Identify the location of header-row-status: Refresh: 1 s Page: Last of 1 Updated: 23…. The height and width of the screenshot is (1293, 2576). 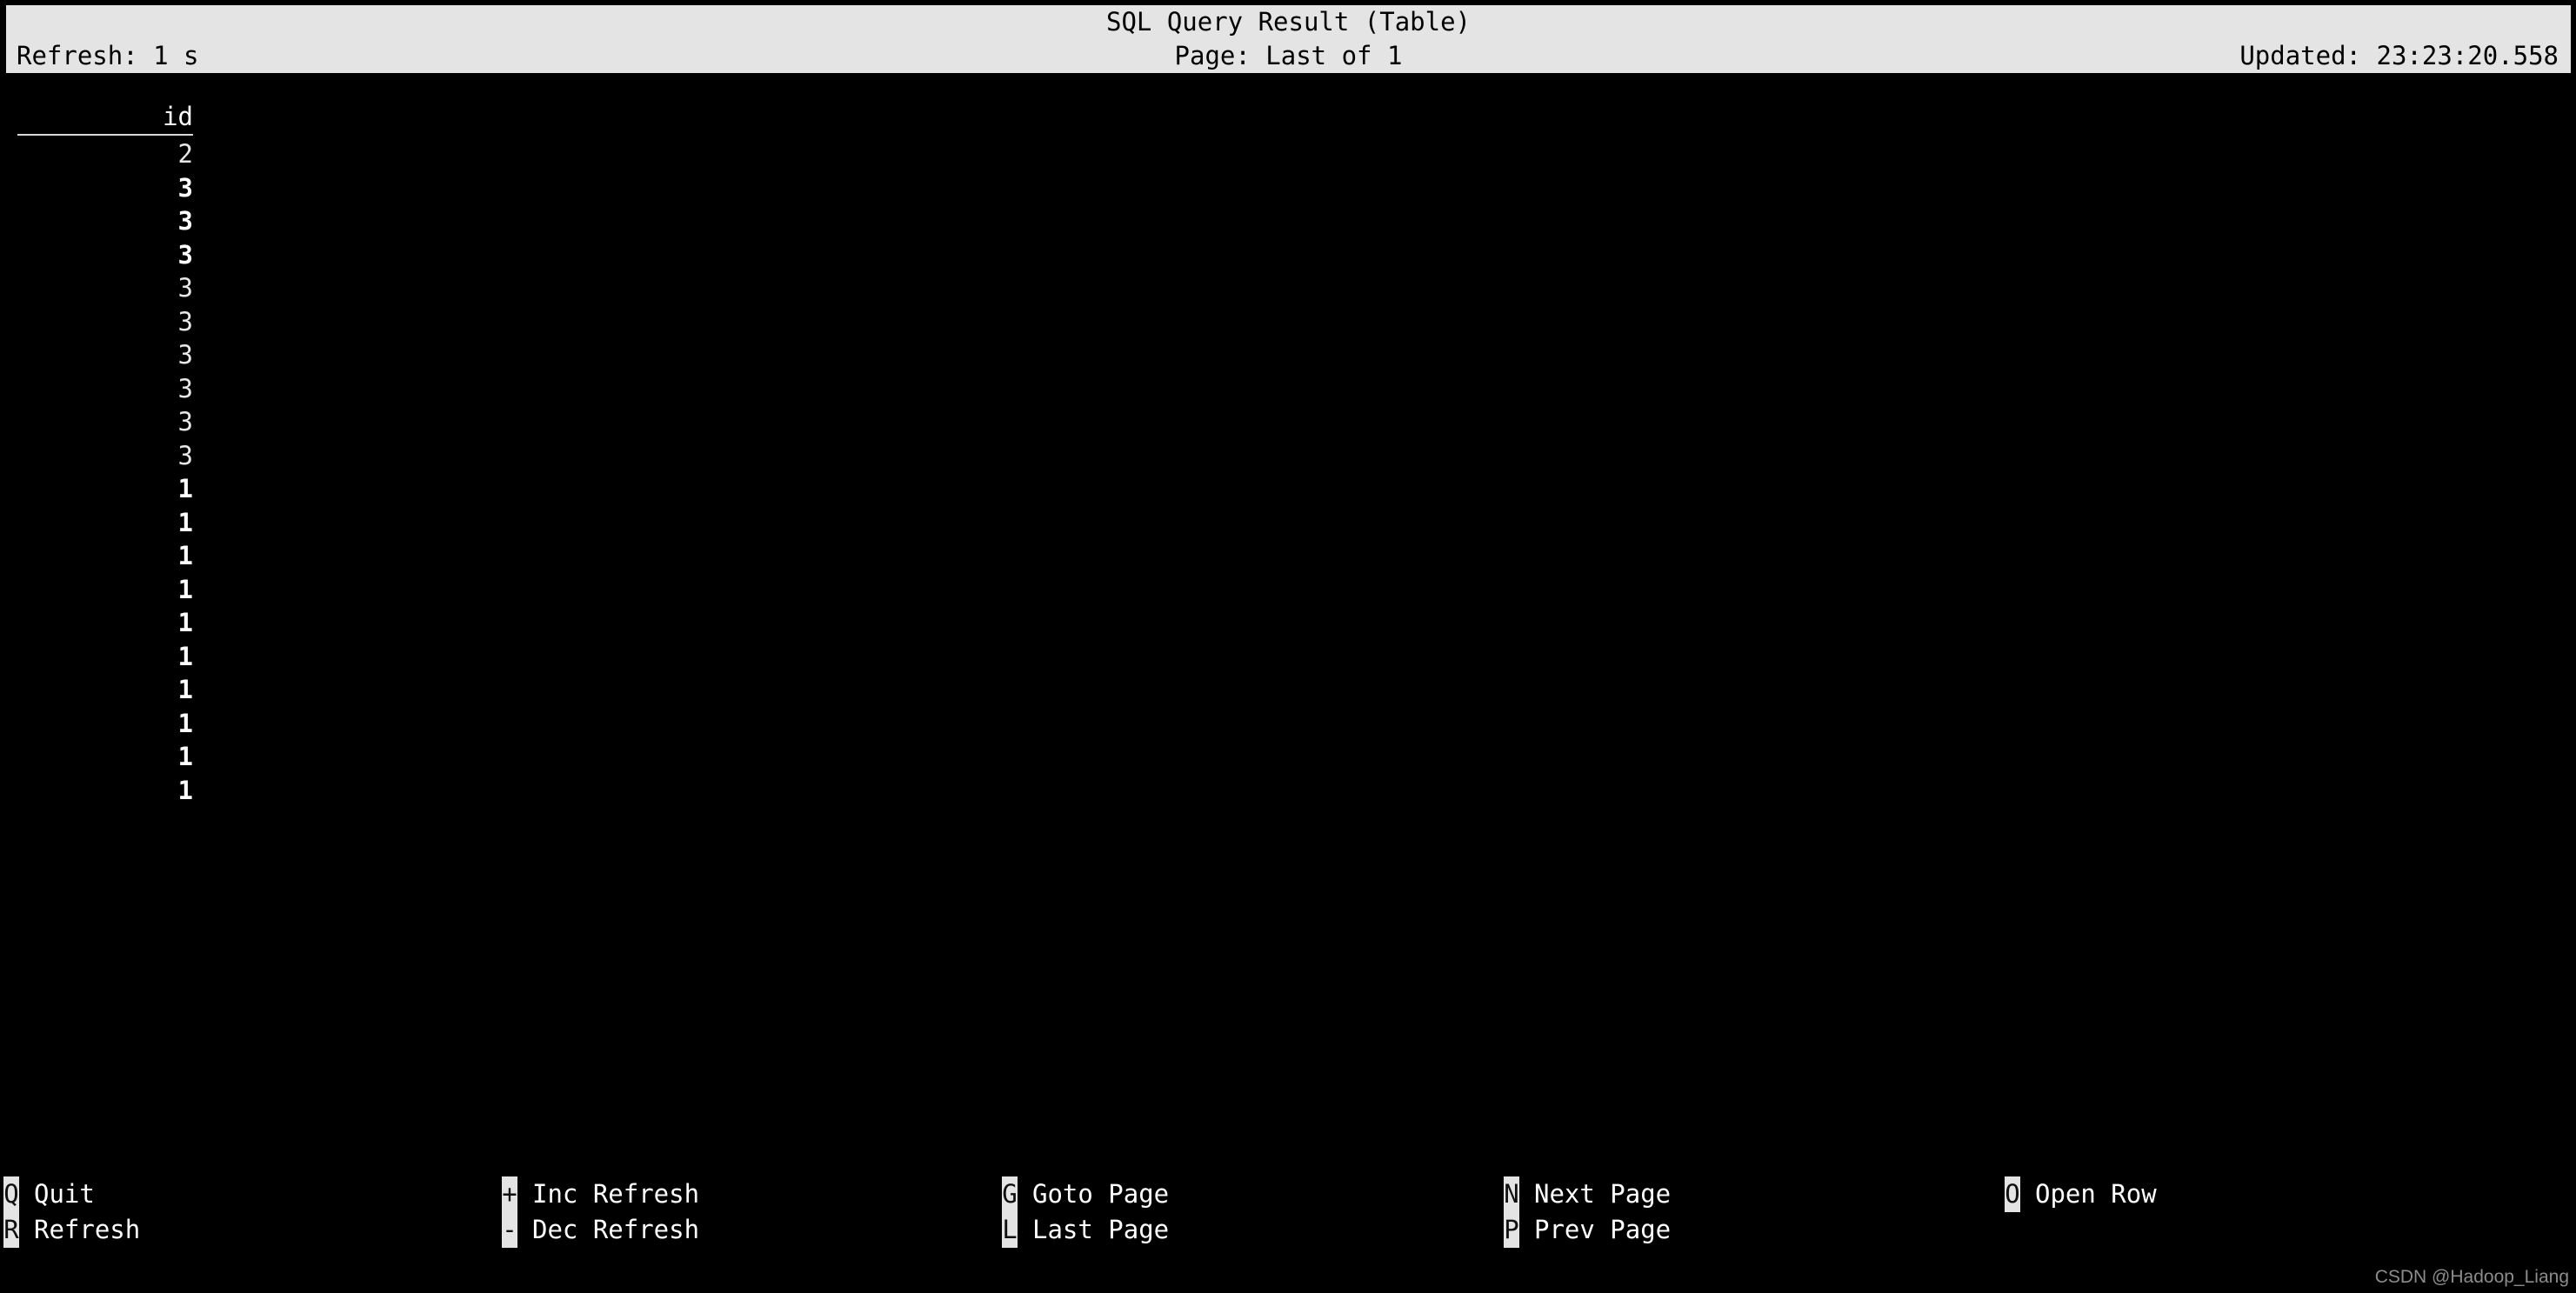
(1288, 56).